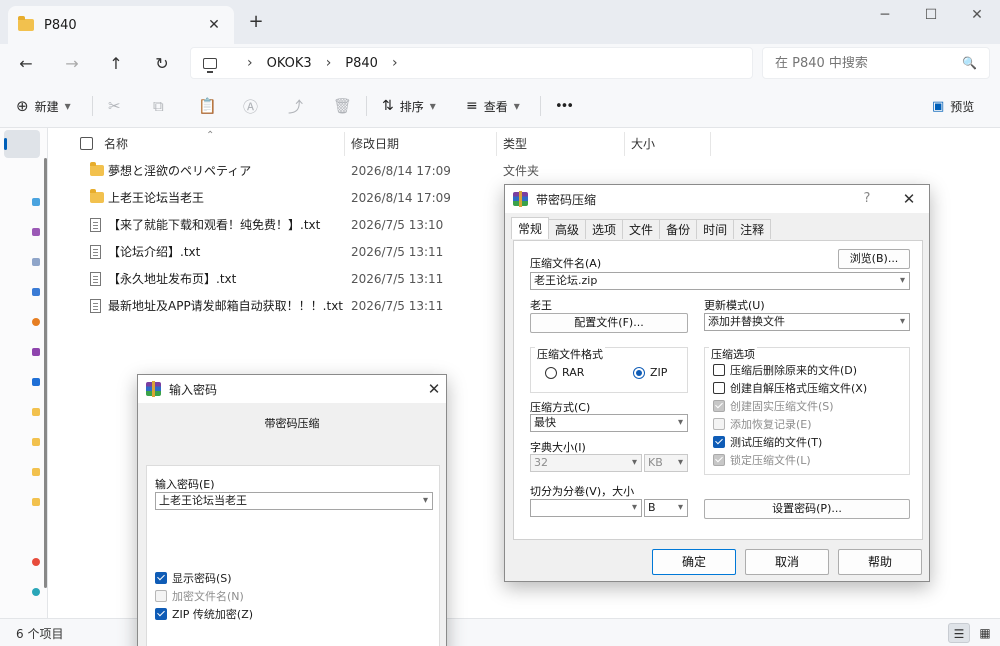  I want to click on solid-checkbox: 创建固实压缩文件(S), so click(773, 406).